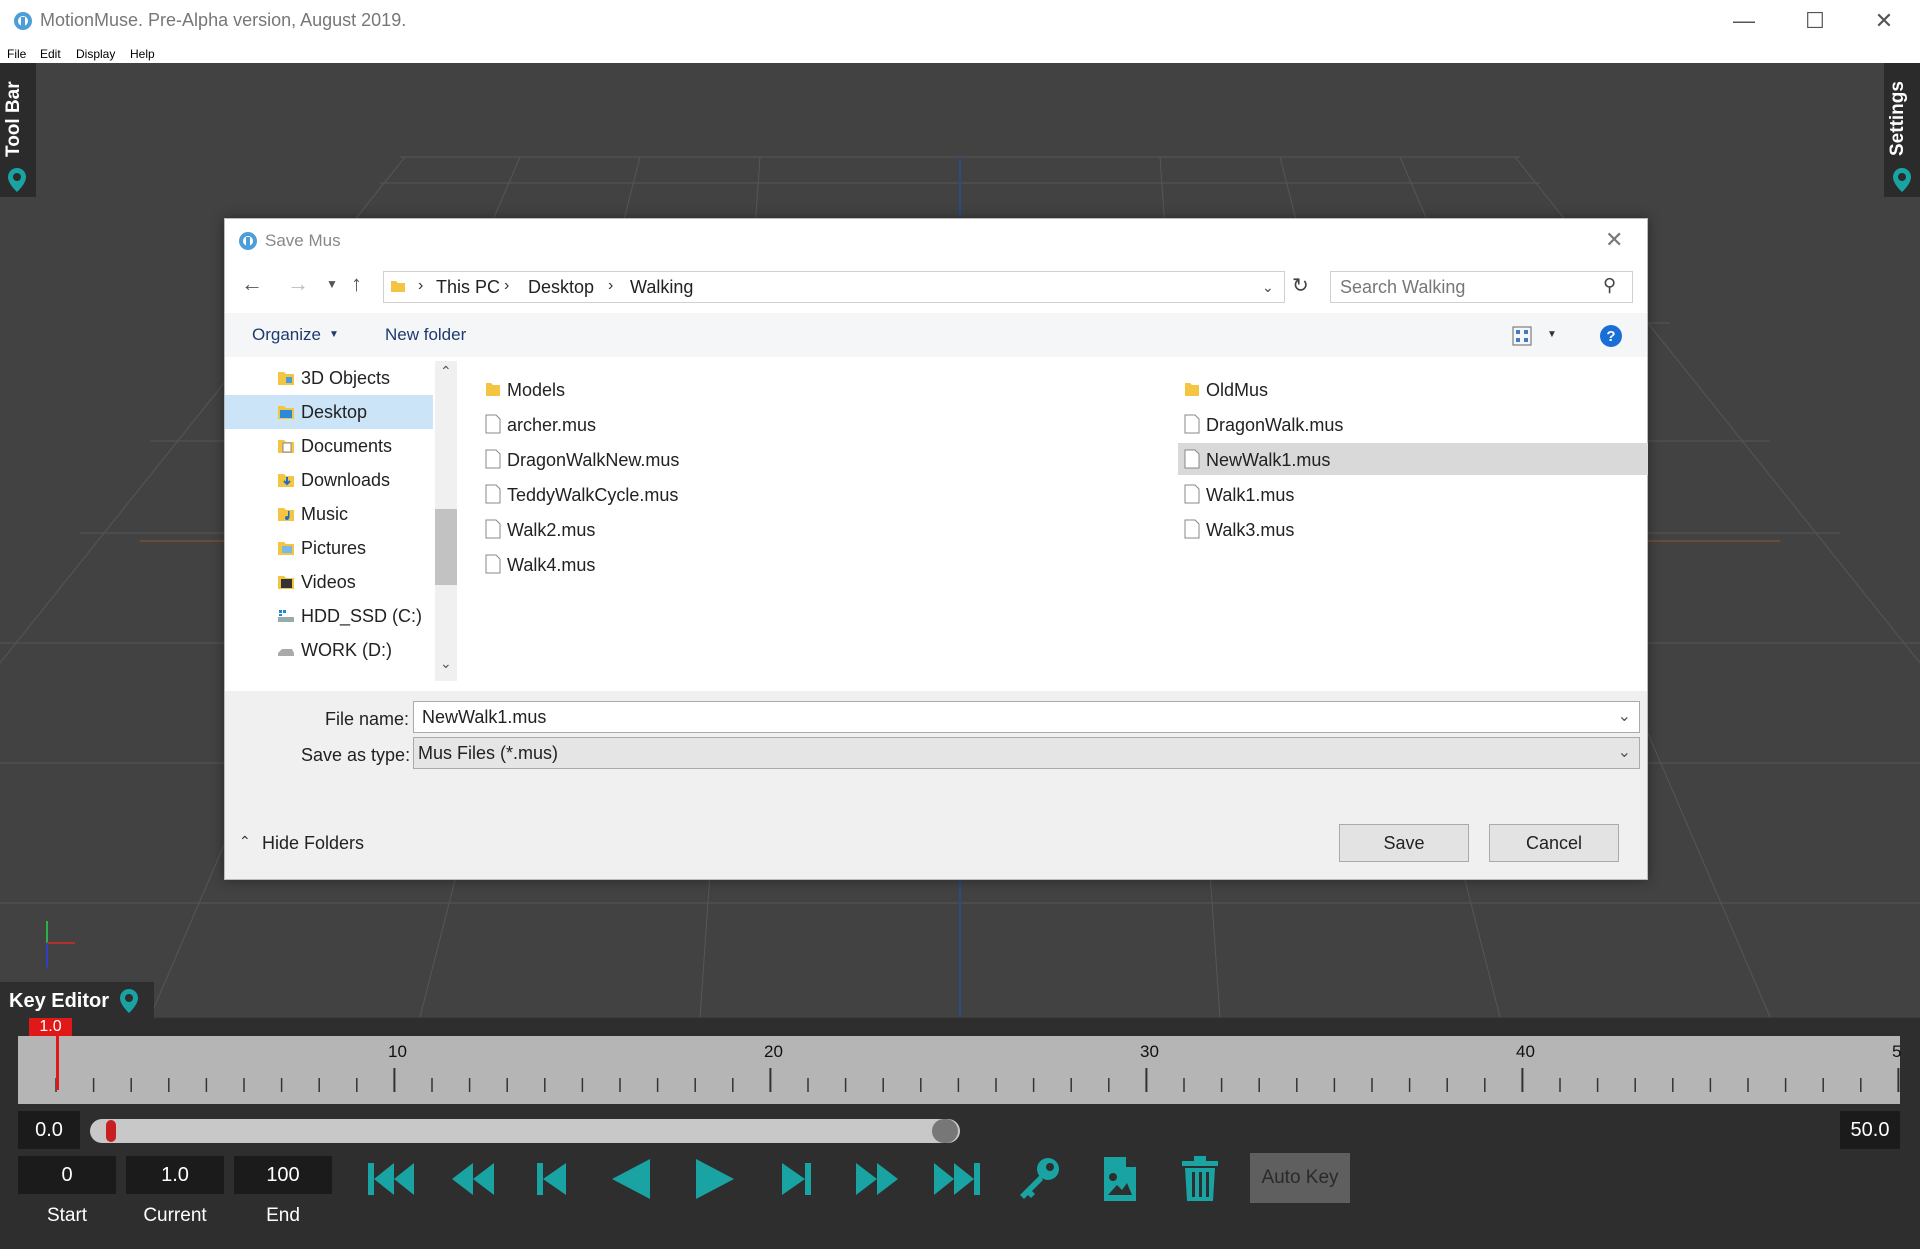 The width and height of the screenshot is (1920, 1249). What do you see at coordinates (1120, 1179) in the screenshot?
I see `export-image-icon` at bounding box center [1120, 1179].